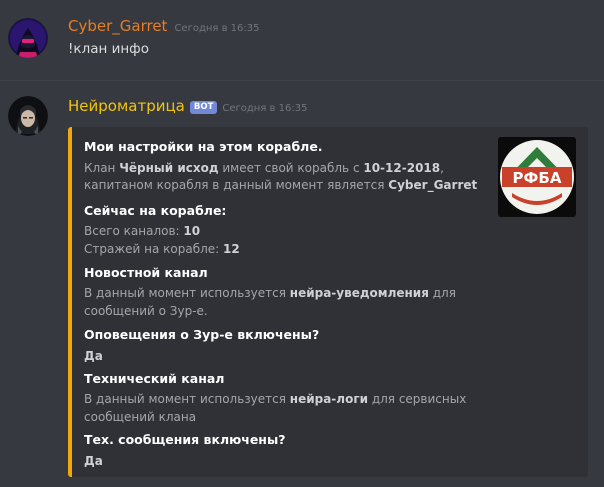  Describe the element at coordinates (140, 417) in the screenshot. I see `tech-line-2: сообщений клана` at that location.